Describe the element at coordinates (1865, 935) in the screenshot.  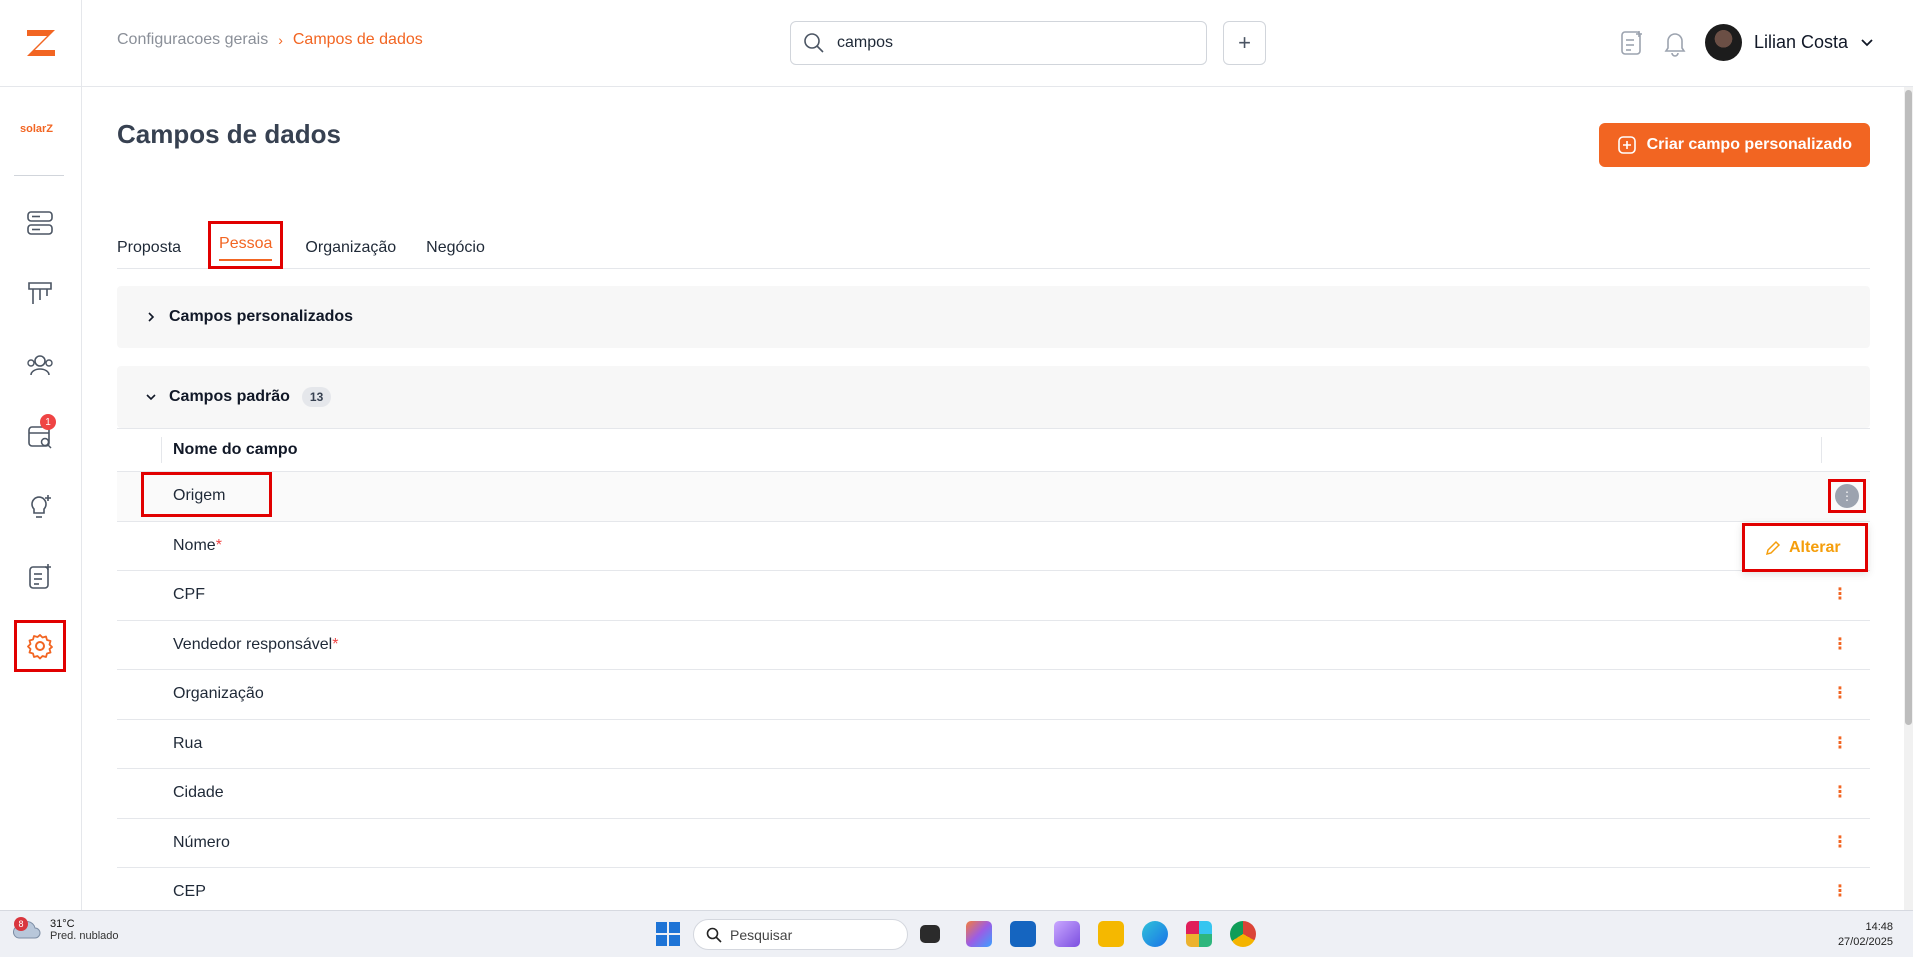
I see `system-clock: 14:48 27/02/2025` at that location.